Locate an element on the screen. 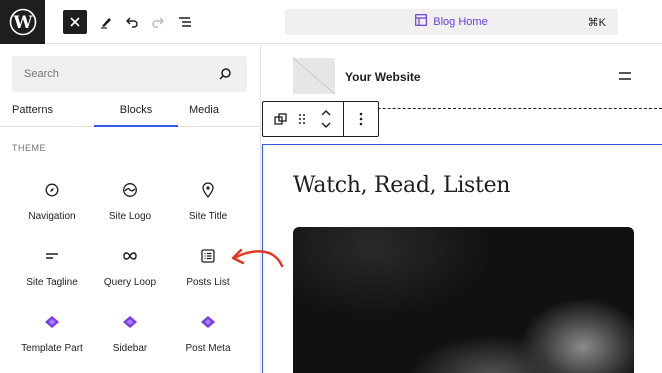 This screenshot has height=373, width=662. block-toolbar is located at coordinates (320, 119).